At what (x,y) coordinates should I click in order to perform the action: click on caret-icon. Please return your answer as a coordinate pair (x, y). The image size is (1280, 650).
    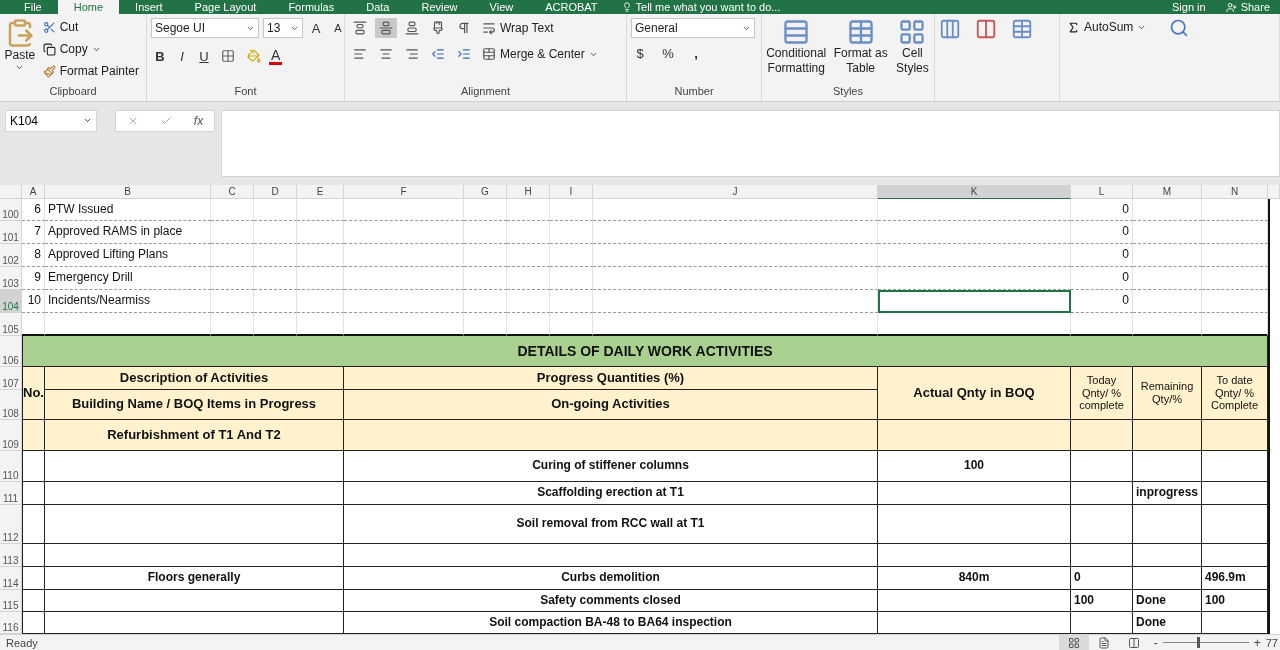
    Looking at the image, I should click on (20, 67).